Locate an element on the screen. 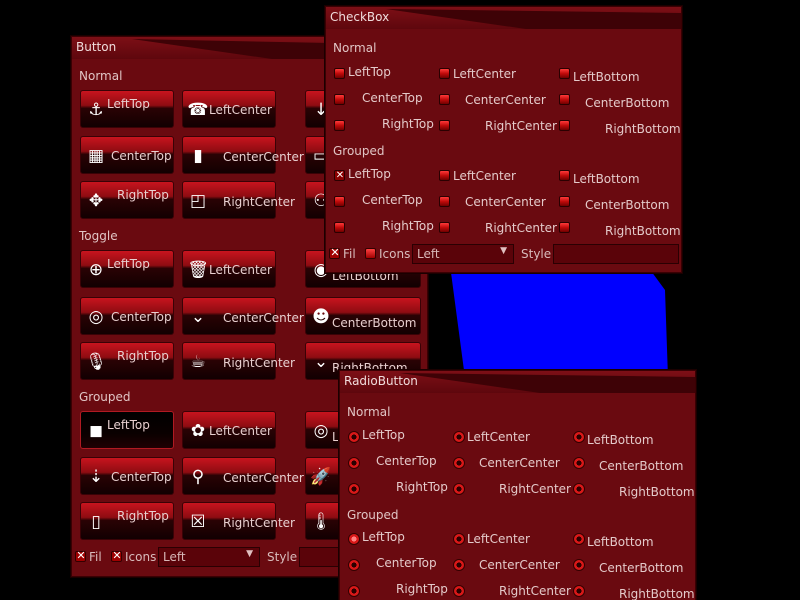  checkbox-normal-righttop is located at coordinates (339, 125).